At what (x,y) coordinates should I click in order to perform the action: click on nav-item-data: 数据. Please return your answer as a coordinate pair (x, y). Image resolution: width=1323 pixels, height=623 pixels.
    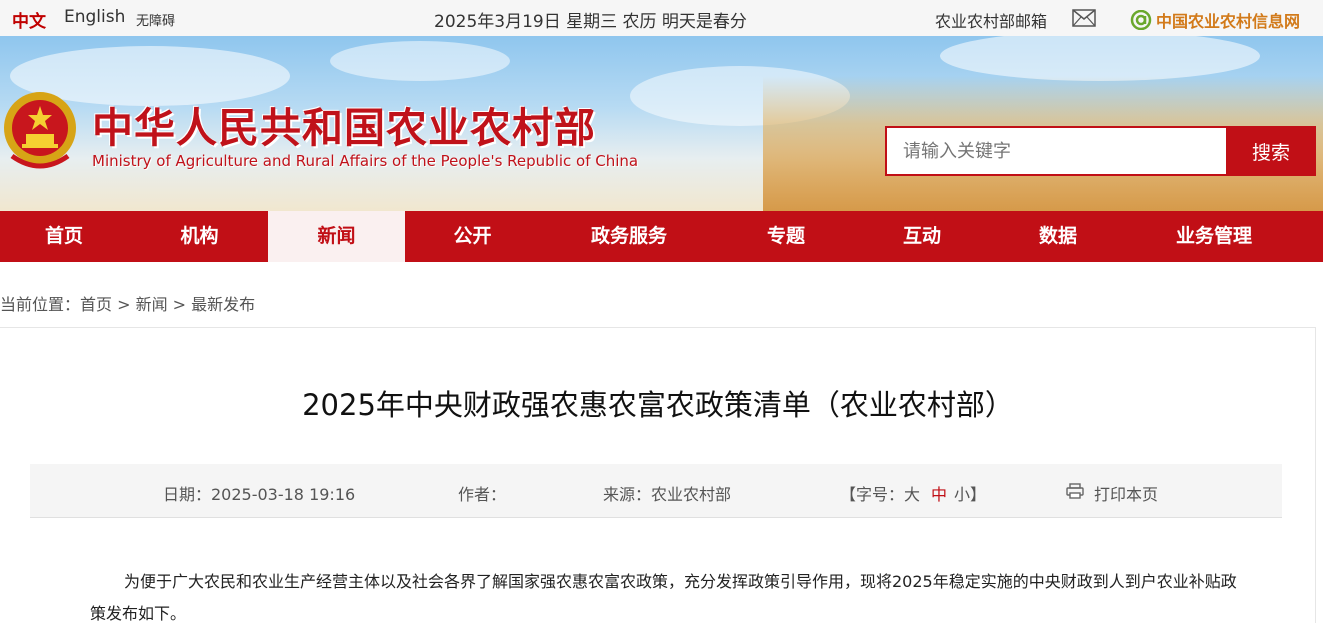
    Looking at the image, I should click on (1058, 236).